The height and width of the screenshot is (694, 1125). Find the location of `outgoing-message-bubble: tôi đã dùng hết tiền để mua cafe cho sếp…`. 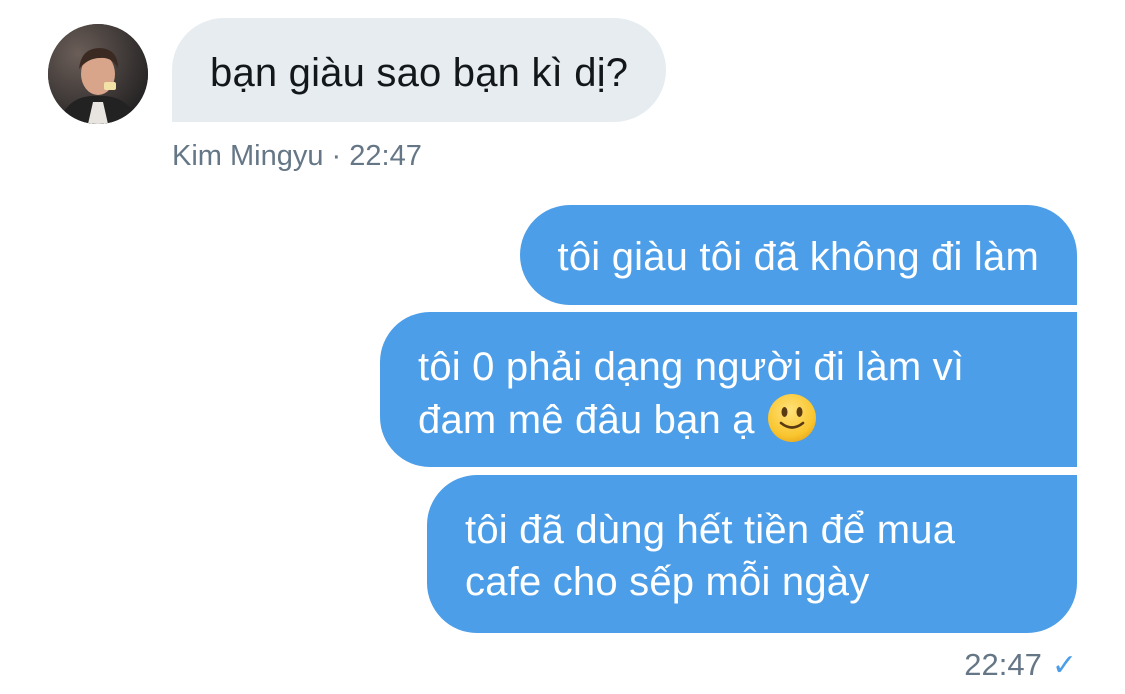

outgoing-message-bubble: tôi đã dùng hết tiền để mua cafe cho sếp… is located at coordinates (752, 554).